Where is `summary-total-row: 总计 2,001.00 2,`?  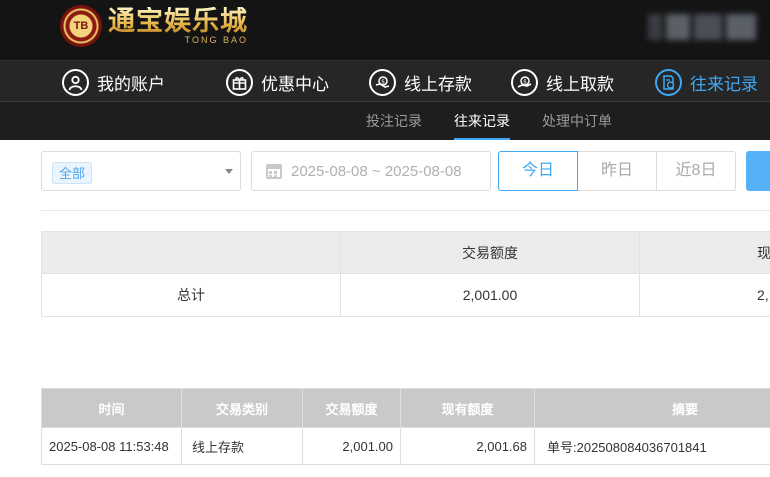 summary-total-row: 总计 2,001.00 2, is located at coordinates (405, 295).